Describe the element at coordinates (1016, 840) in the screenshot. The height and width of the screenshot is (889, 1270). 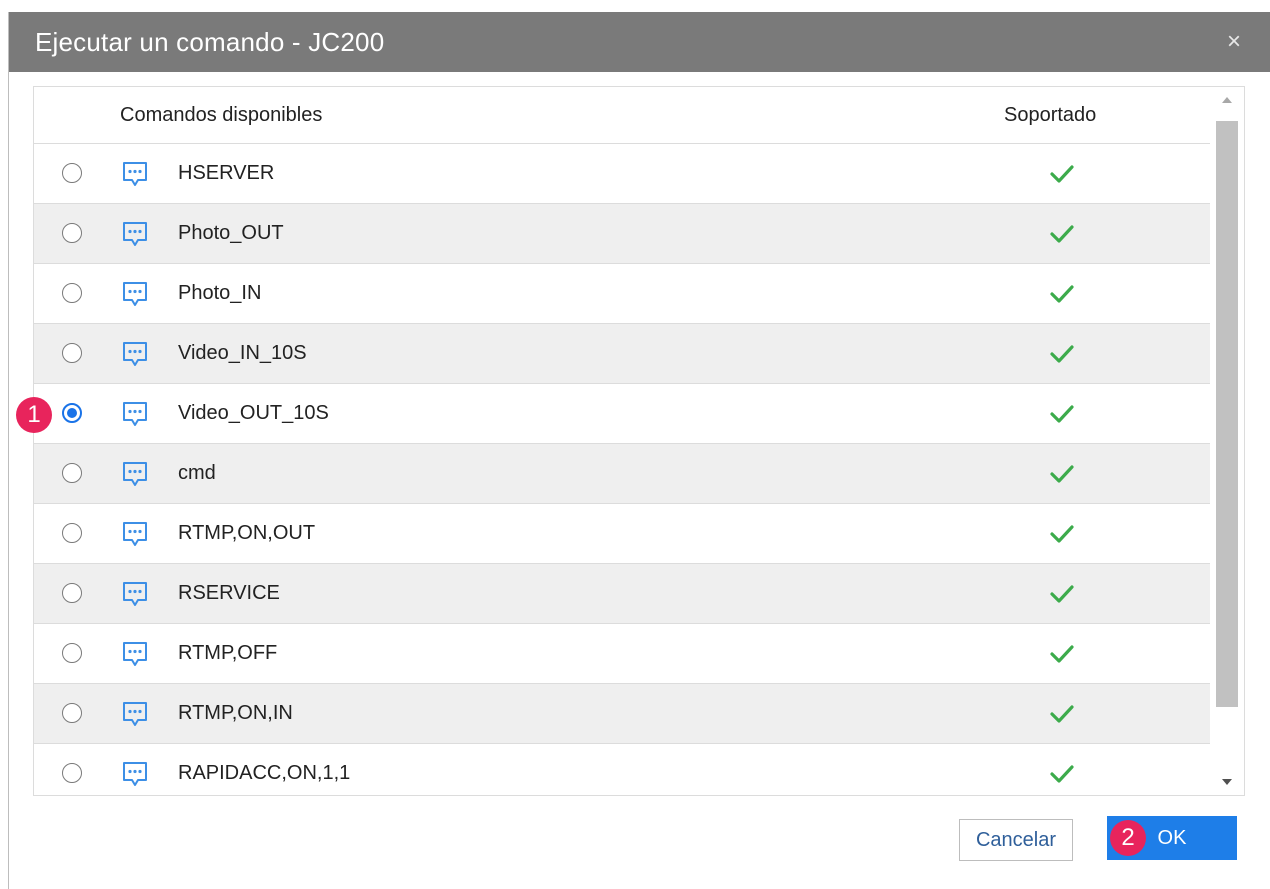
I see `cancel-button: Cancelar` at that location.